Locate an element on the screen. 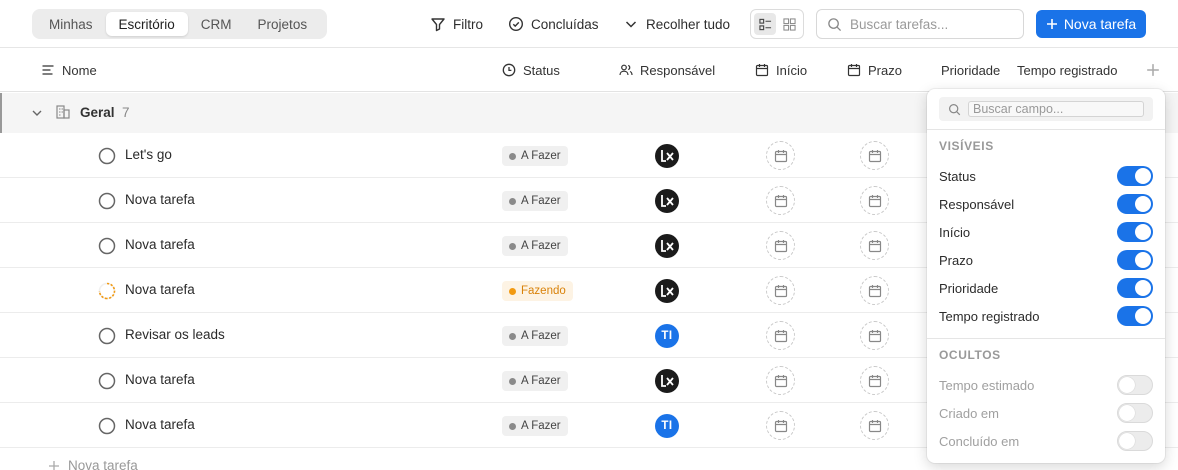 The image size is (1178, 470). add-task-row: Nova tarefa is located at coordinates (93, 464).